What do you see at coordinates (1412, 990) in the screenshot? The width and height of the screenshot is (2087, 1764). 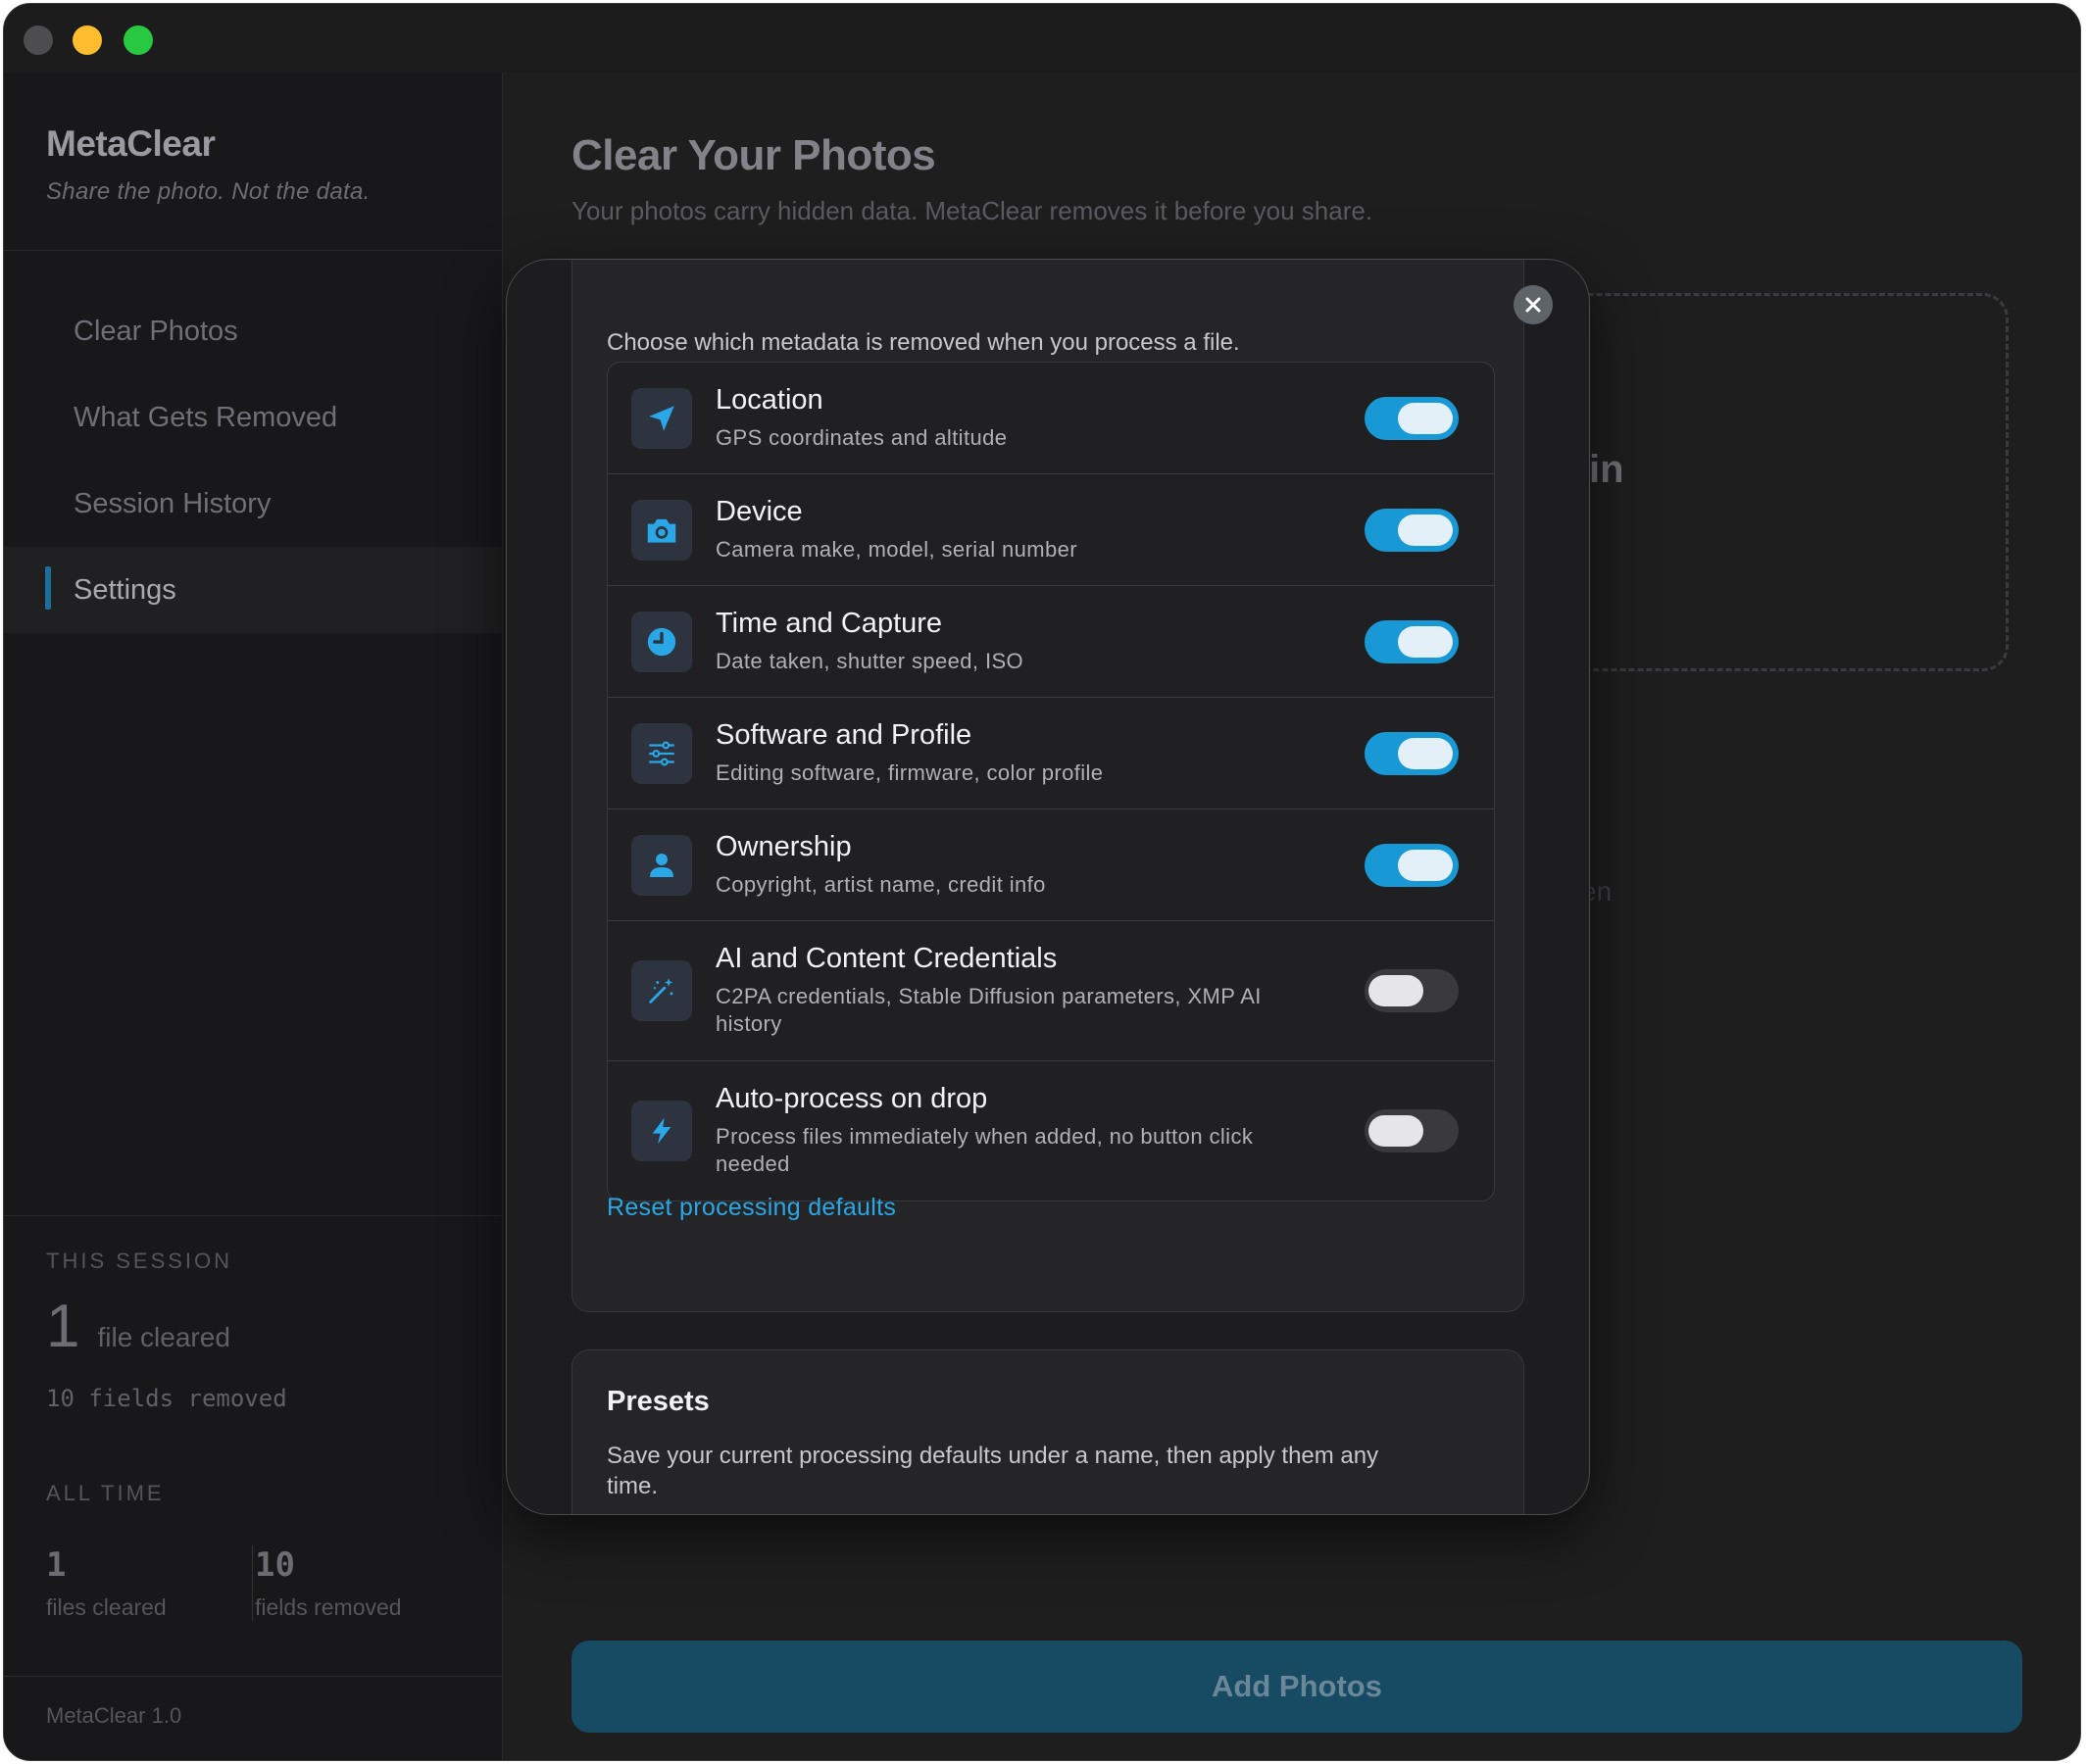 I see `ai-and-content-credentials-toggle` at bounding box center [1412, 990].